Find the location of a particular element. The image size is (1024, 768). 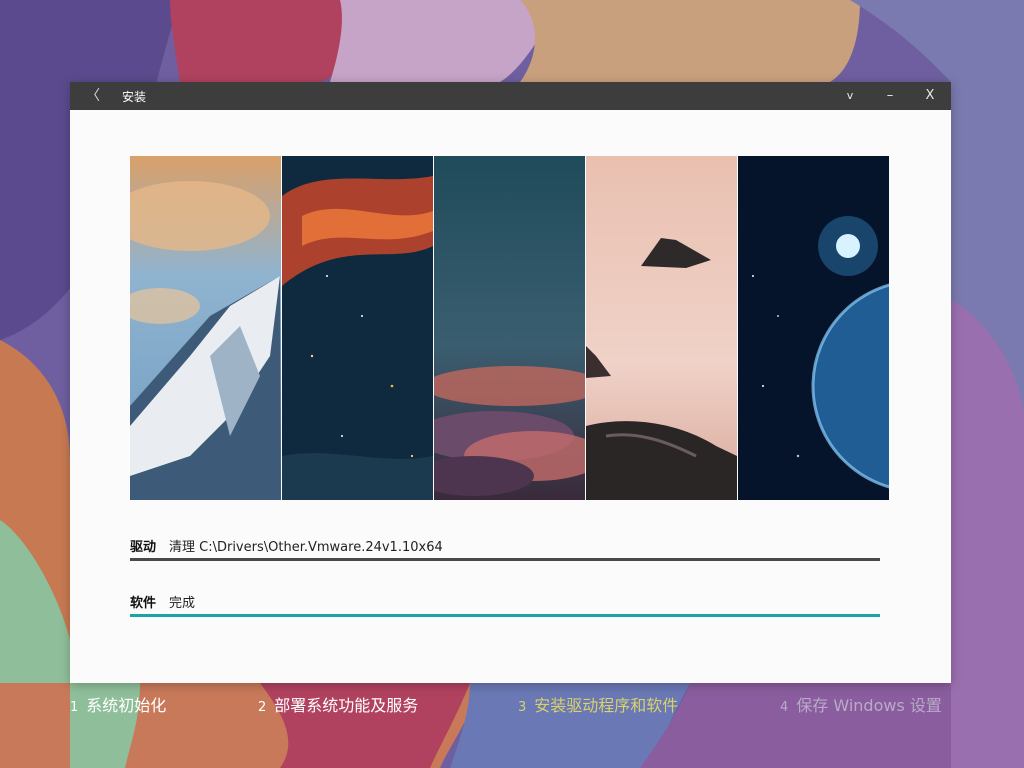

progress-label: 驱动 is located at coordinates (143, 547).